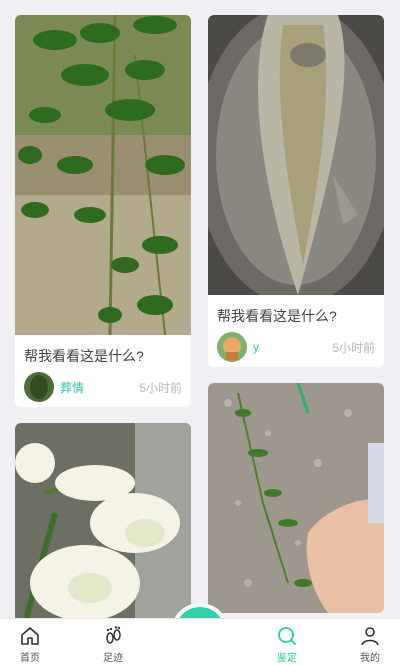 This screenshot has width=400, height=666. I want to click on profile-icon, so click(370, 636).